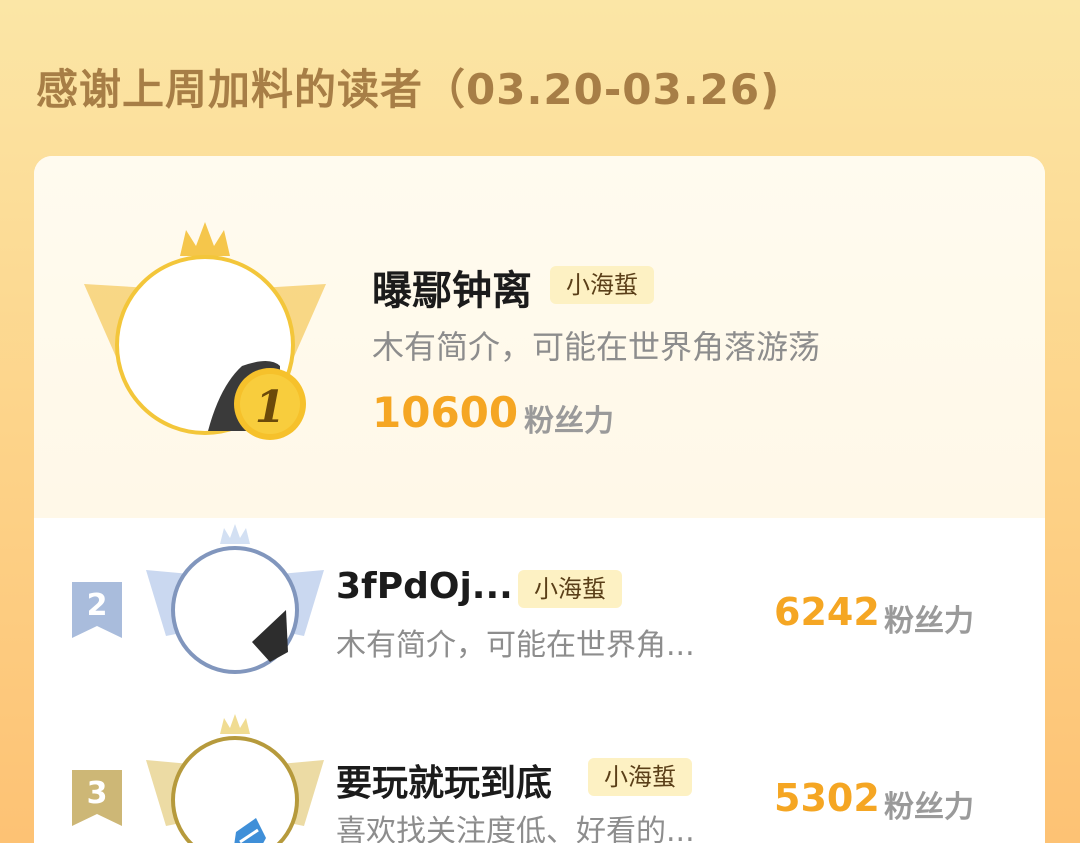 This screenshot has height=843, width=1080. What do you see at coordinates (270, 407) in the screenshot?
I see `rank-1-medal-number: 1` at bounding box center [270, 407].